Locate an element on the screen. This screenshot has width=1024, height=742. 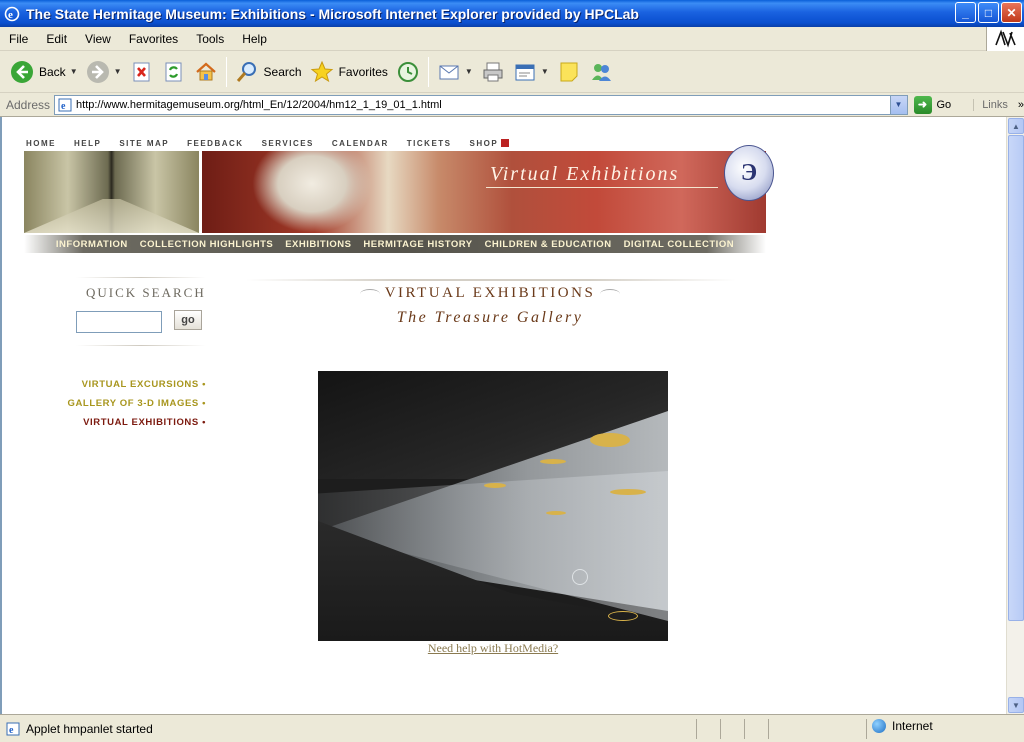
edit-button: ▼ is located at coordinates (531, 72).